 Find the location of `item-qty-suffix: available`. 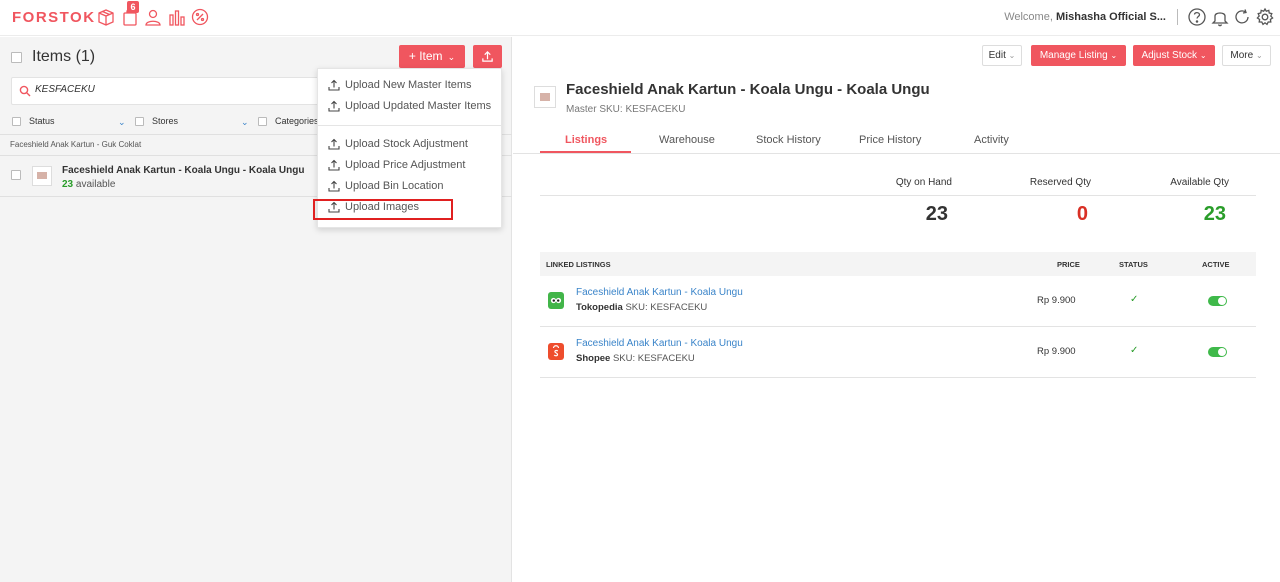

item-qty-suffix: available is located at coordinates (94, 184).